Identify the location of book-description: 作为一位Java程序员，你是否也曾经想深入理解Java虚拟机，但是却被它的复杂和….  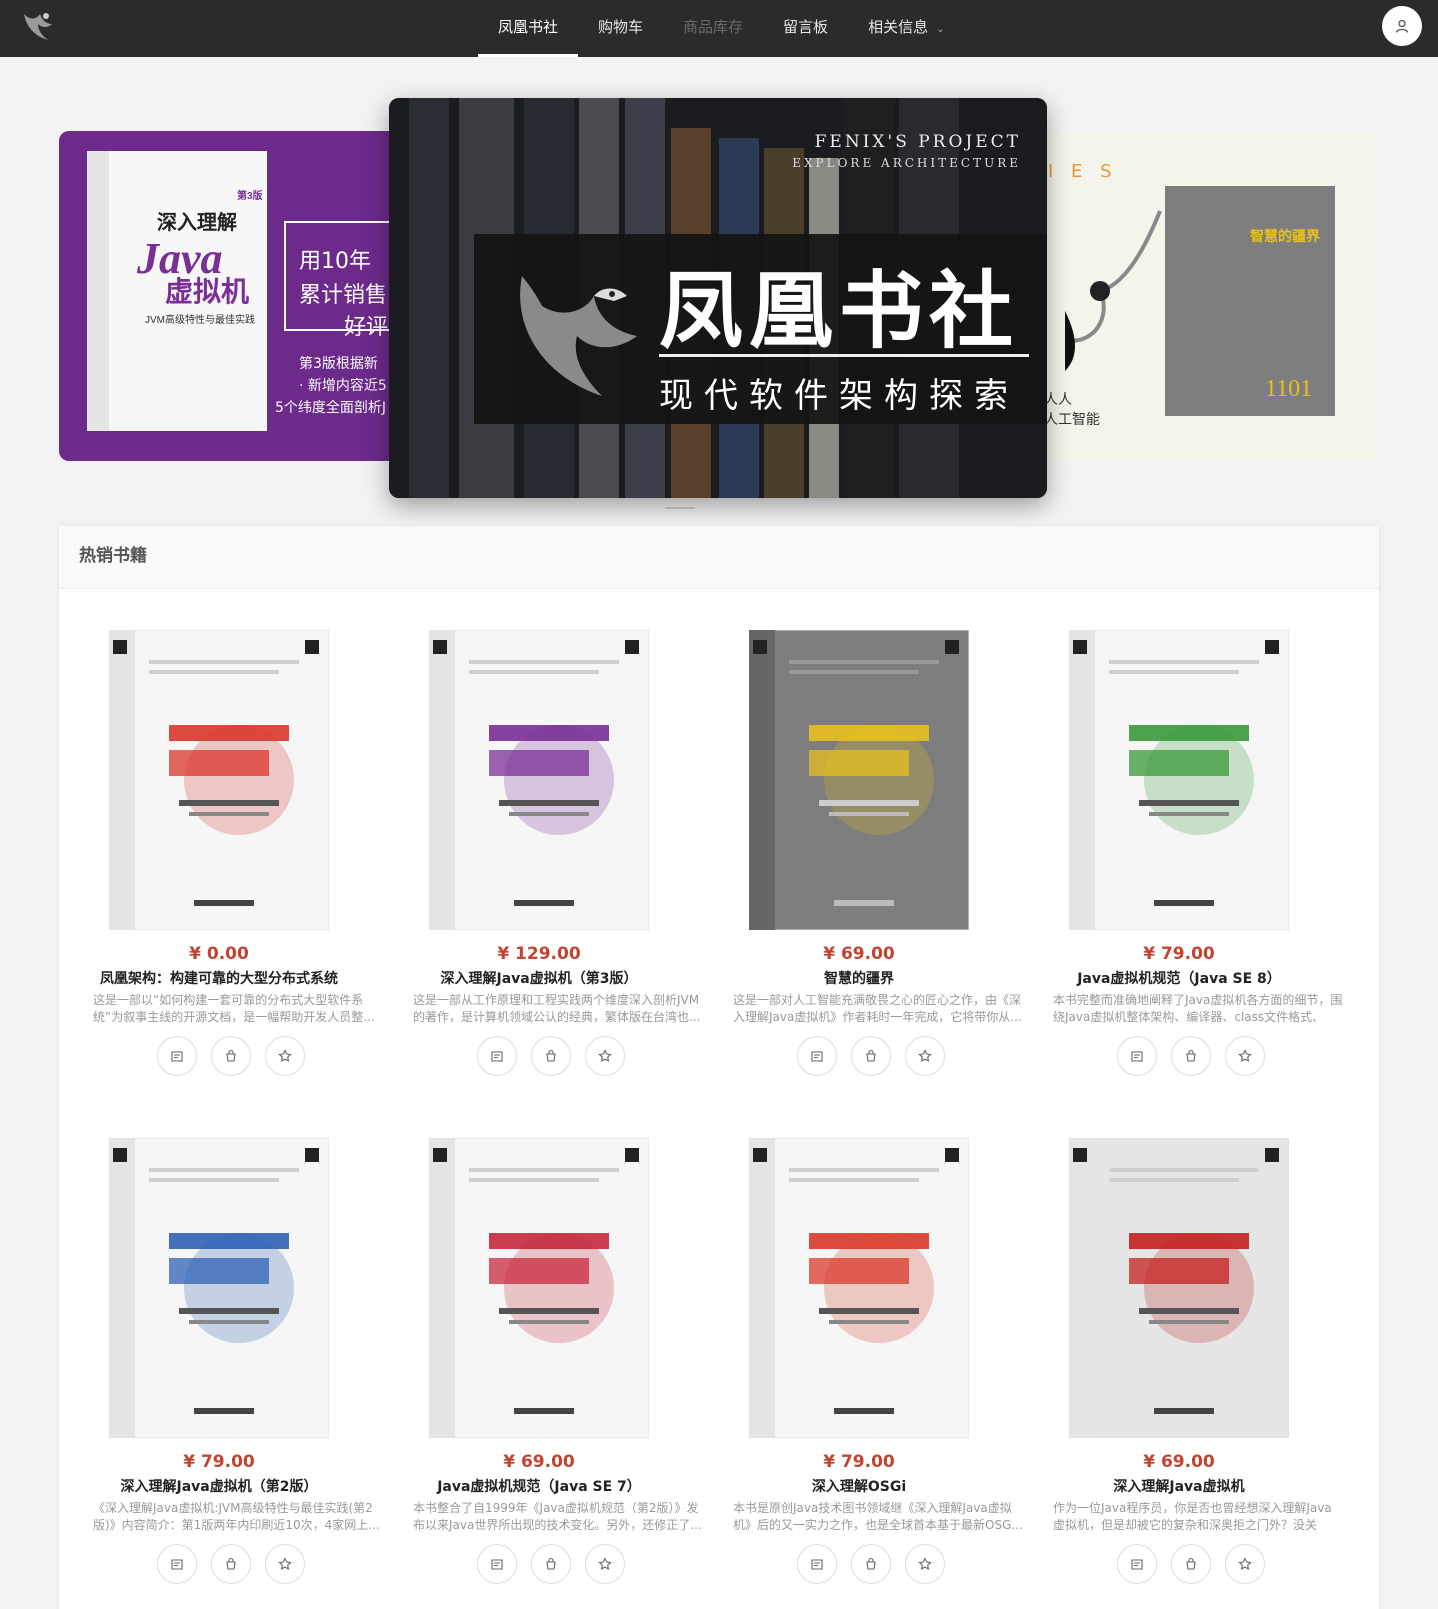
(1192, 1516).